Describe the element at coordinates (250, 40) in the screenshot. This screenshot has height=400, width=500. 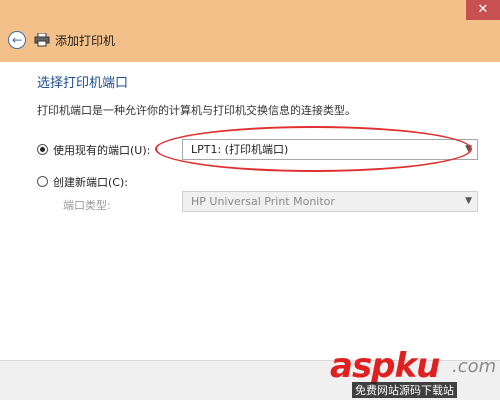
I see `nav-row: ← 添加打印机` at that location.